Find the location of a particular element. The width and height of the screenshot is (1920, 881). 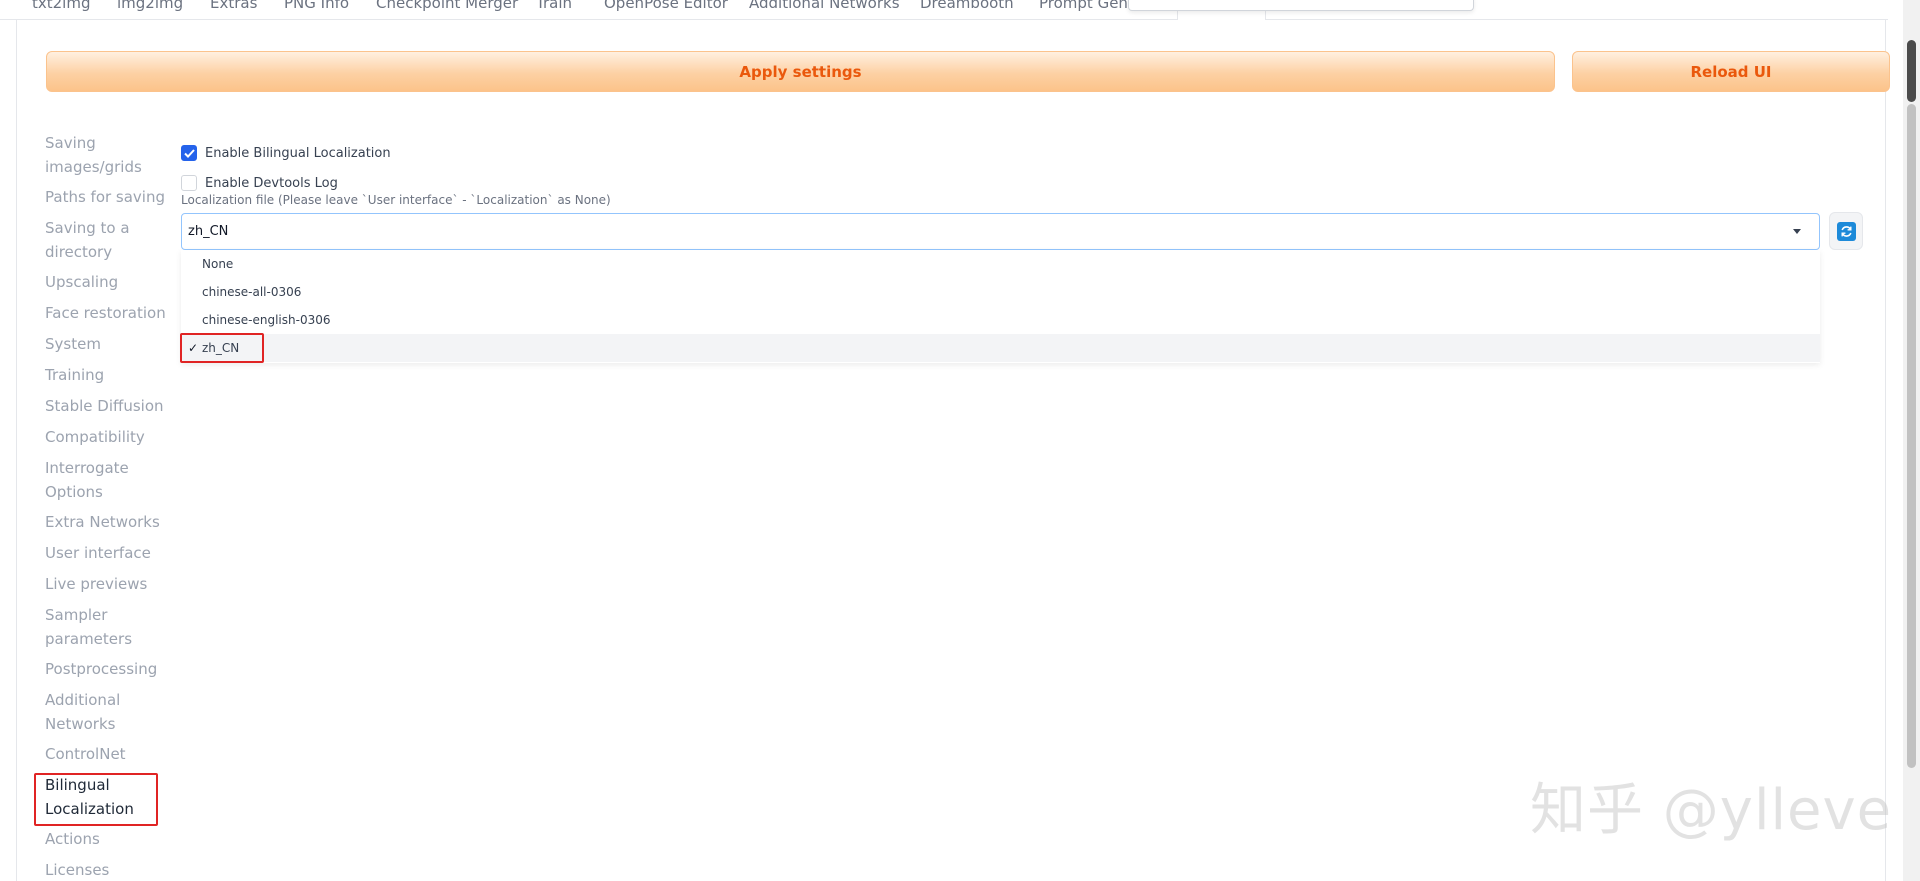

sidebar-item-sampler-parameters: Sampler parameters is located at coordinates (90, 627).